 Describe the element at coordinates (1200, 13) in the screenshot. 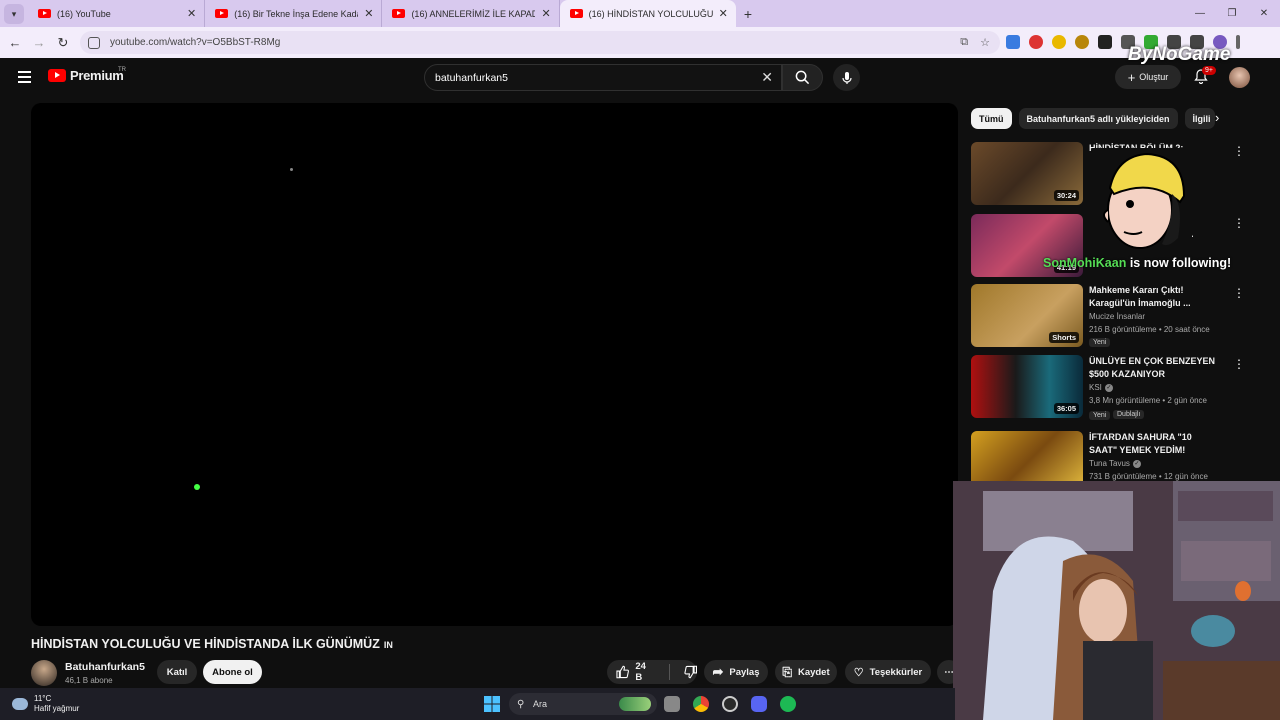

I see `minimize-icon: —` at that location.